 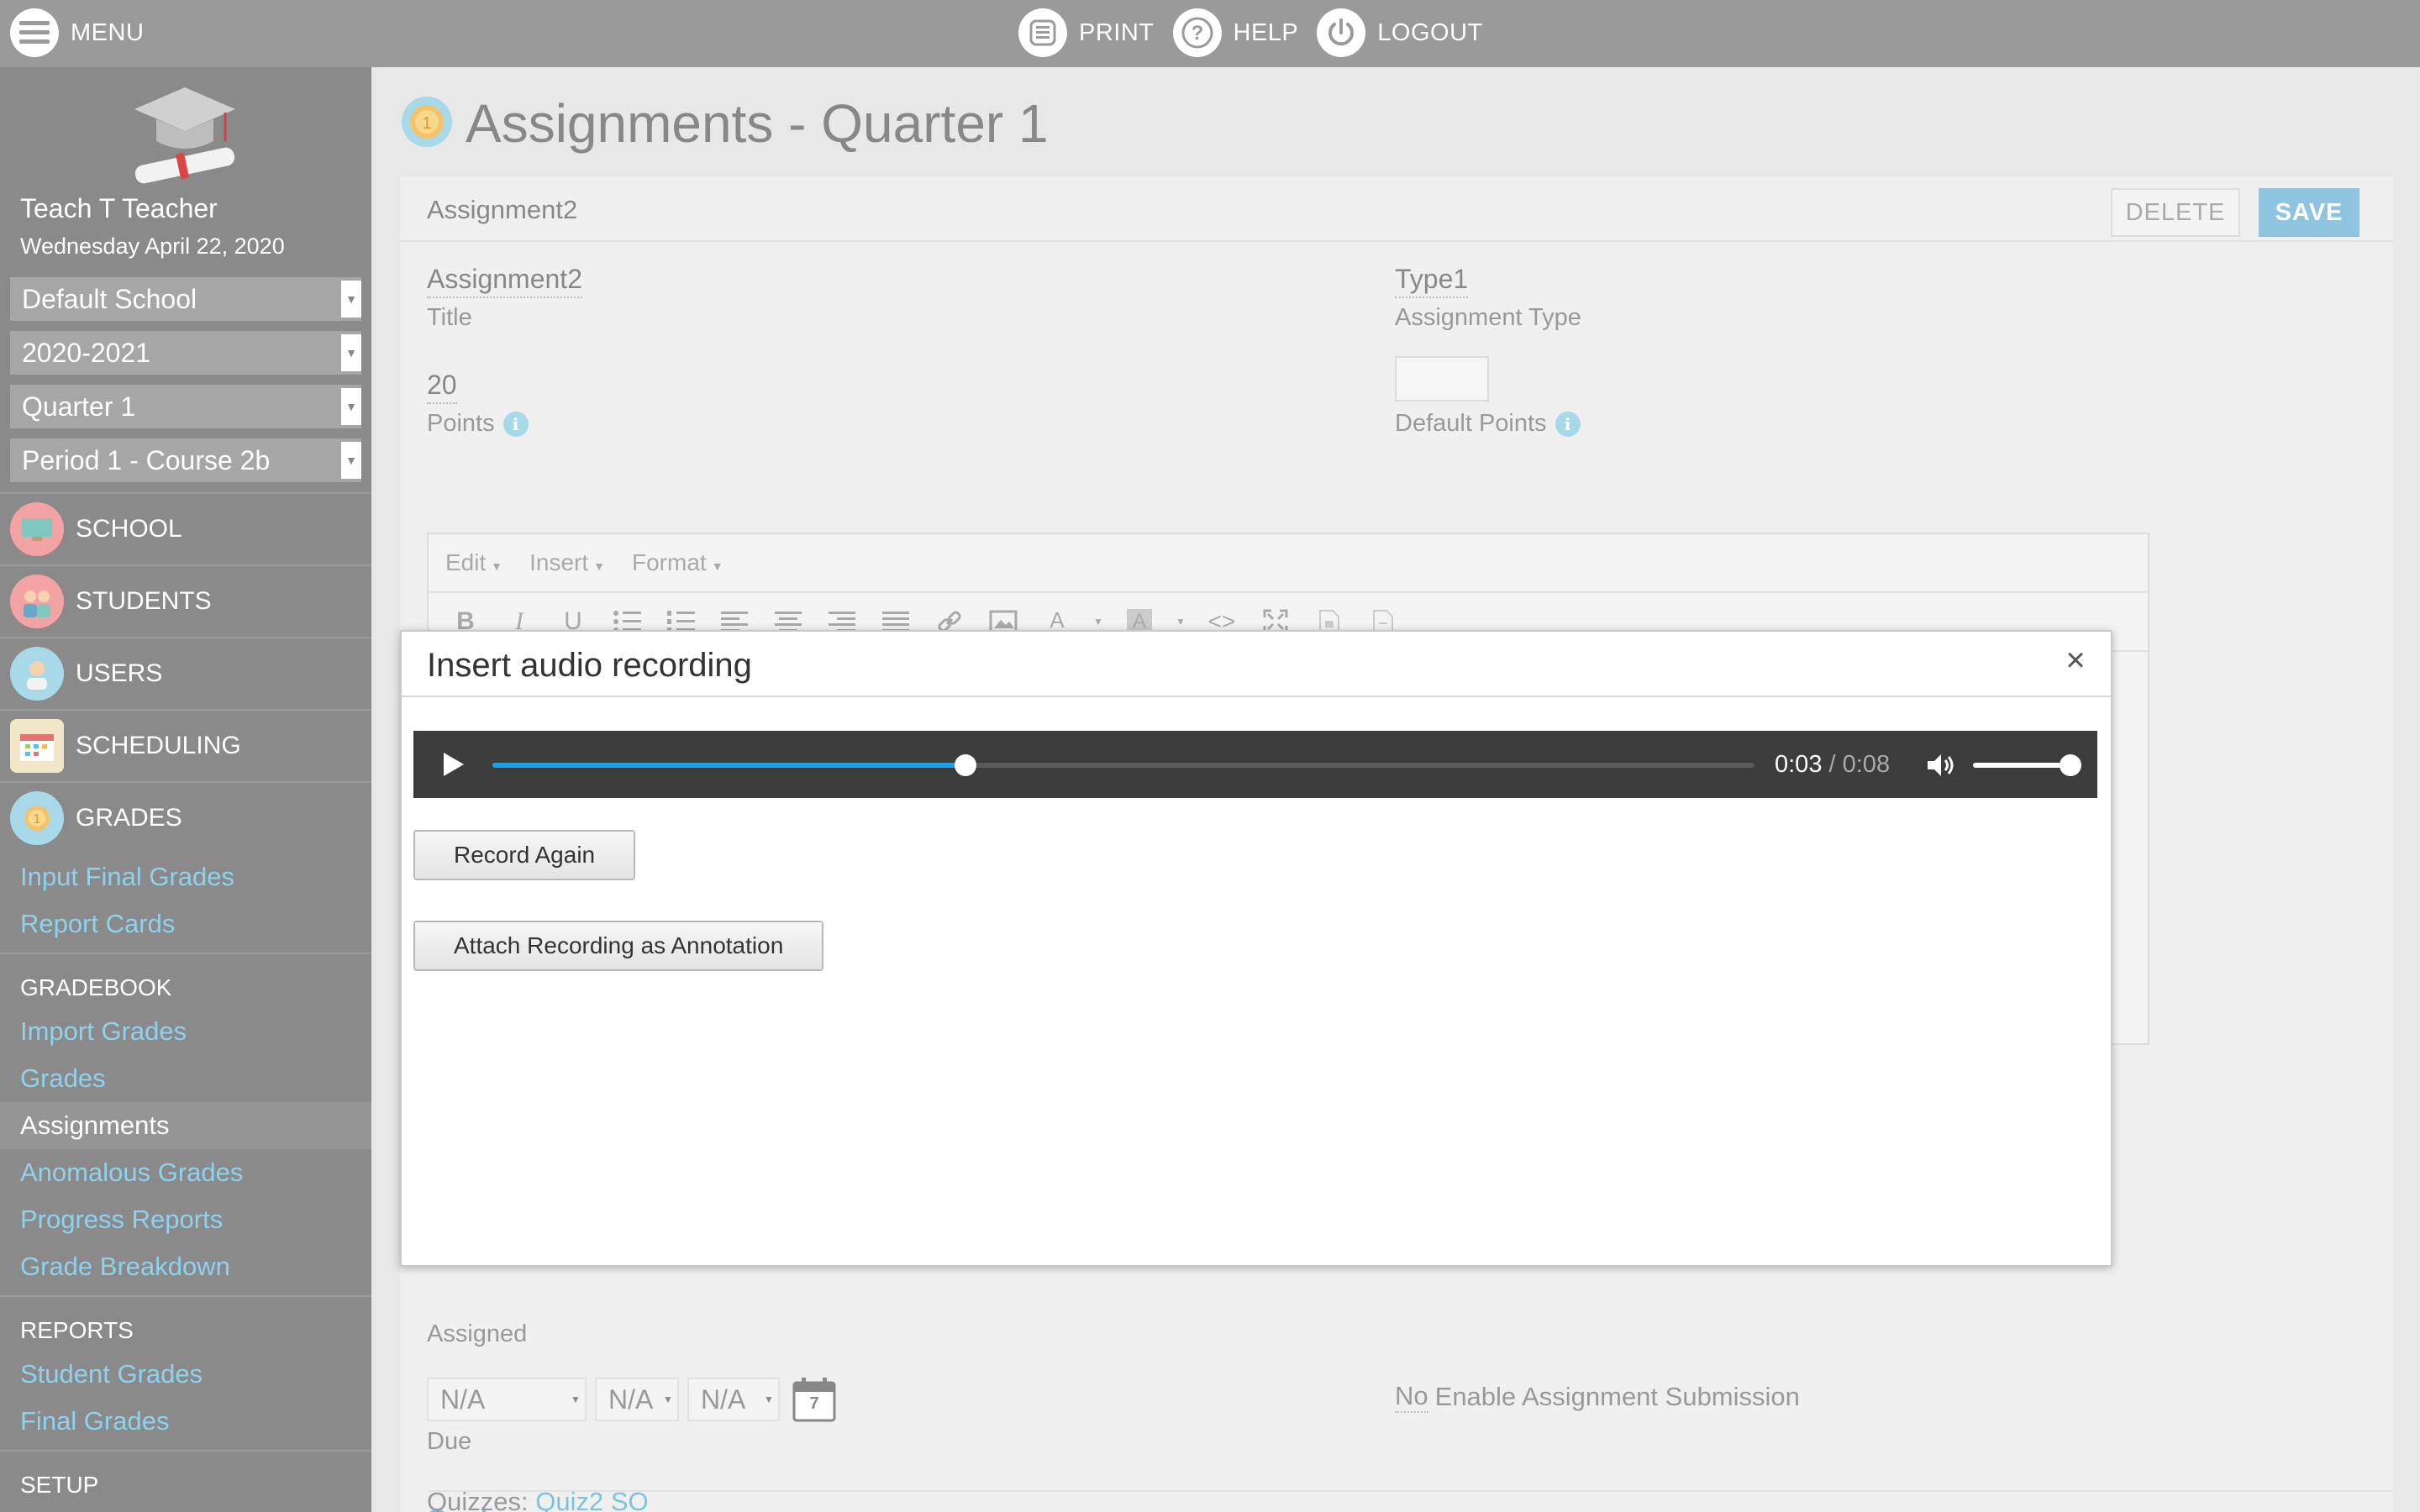 What do you see at coordinates (185, 1374) in the screenshot?
I see `link-student-grades: Student Grades` at bounding box center [185, 1374].